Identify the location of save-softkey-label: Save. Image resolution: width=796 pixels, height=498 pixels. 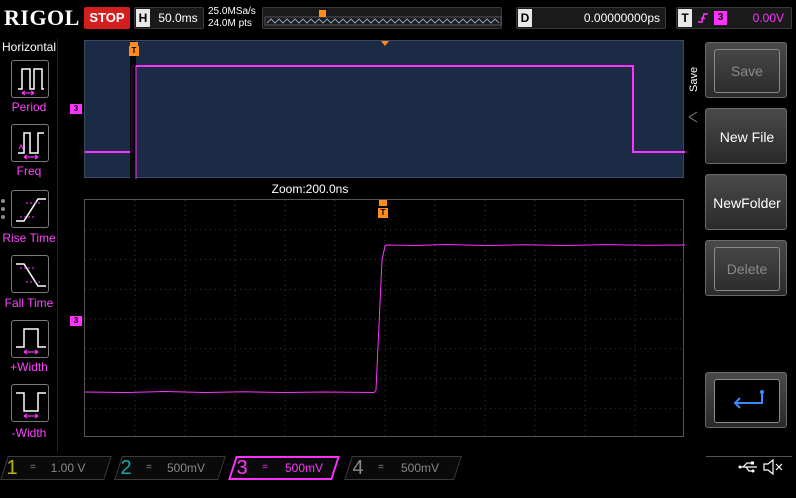
(747, 71).